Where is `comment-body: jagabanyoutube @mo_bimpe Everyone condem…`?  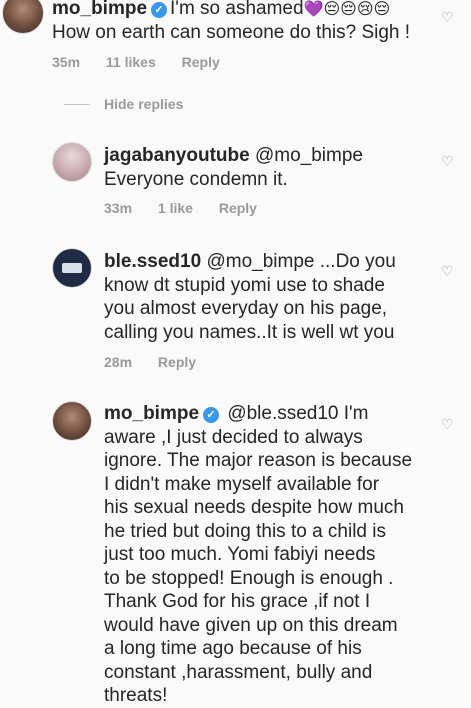
comment-body: jagabanyoutube @mo_bimpe Everyone condem… is located at coordinates (269, 167).